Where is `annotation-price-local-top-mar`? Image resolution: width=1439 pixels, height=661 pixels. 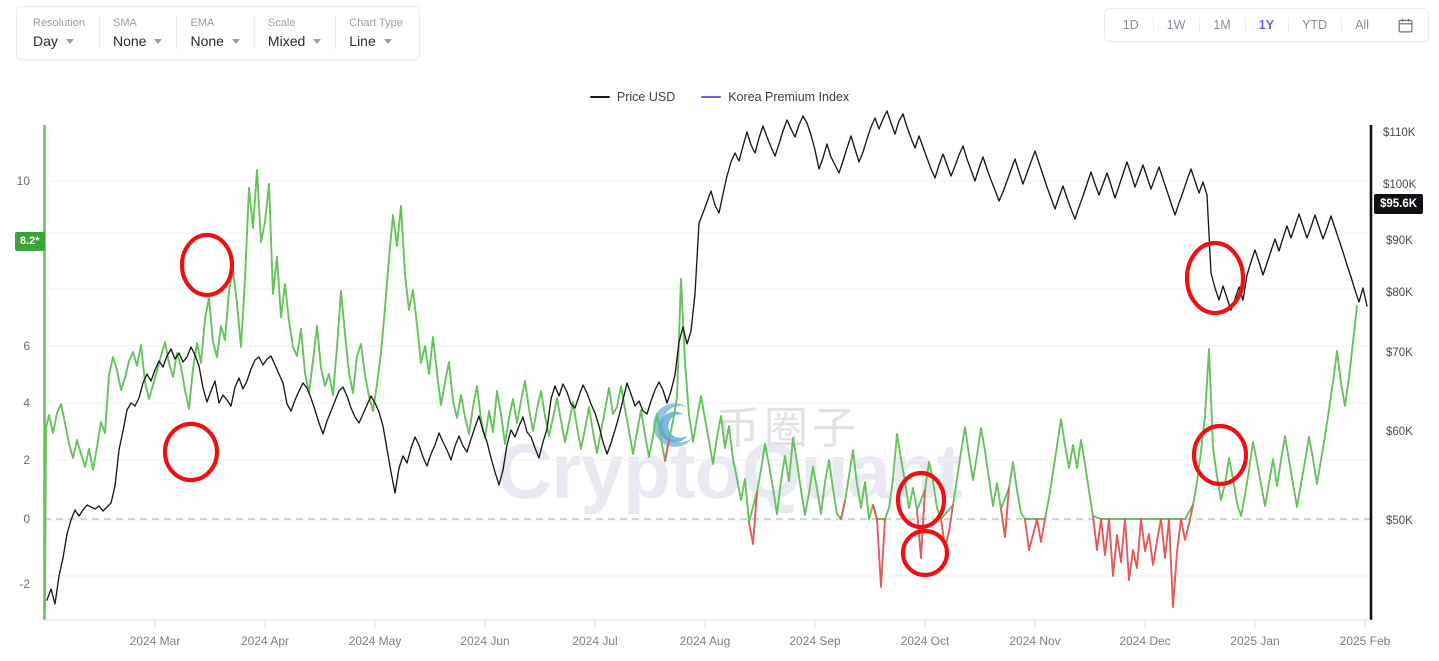
annotation-price-local-top-mar is located at coordinates (191, 452).